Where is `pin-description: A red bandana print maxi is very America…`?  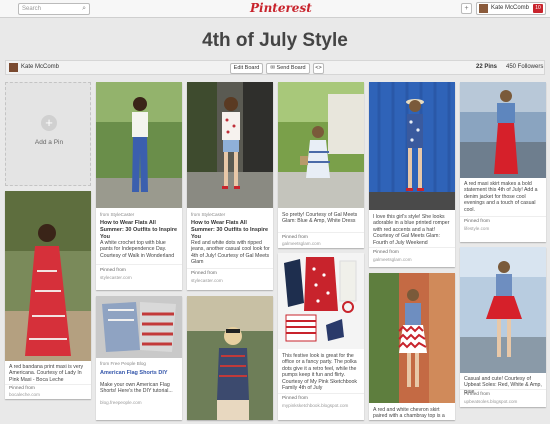 pin-description: A red bandana print maxi is very America… is located at coordinates (46, 373).